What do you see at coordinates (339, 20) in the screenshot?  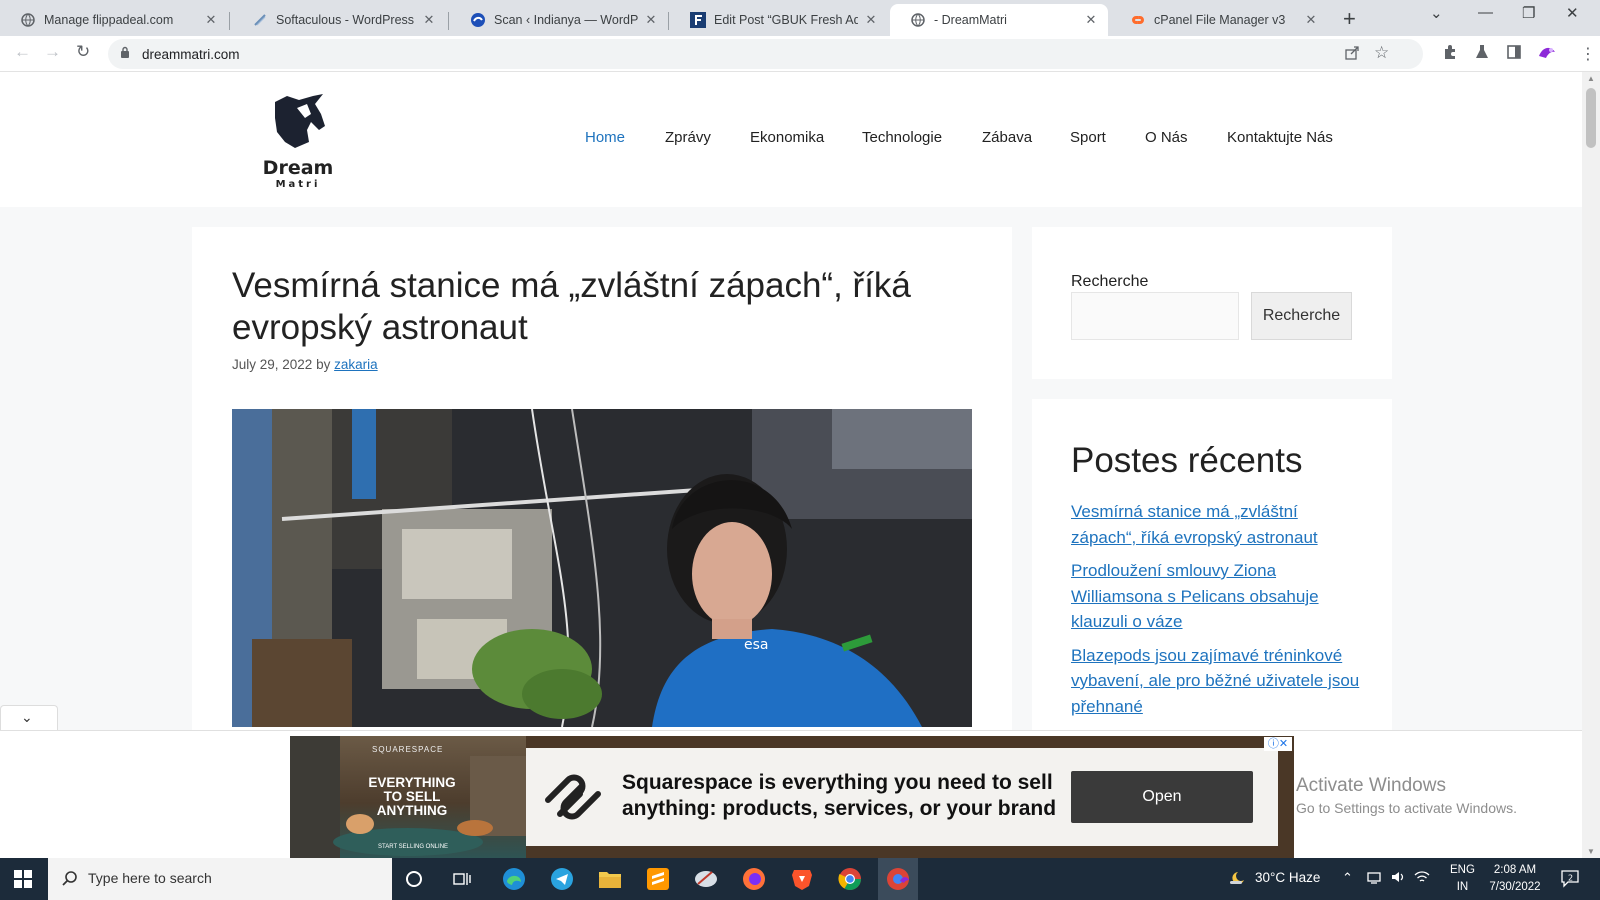 I see `tab-softaculous: Softaculous - WordPress Man ✕` at bounding box center [339, 20].